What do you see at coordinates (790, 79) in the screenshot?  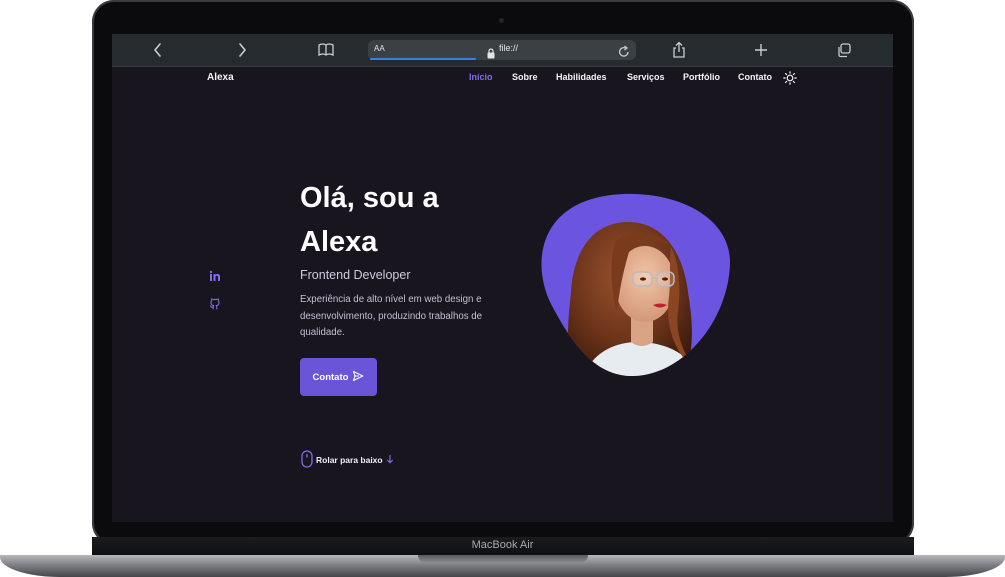 I see `sun-icon` at bounding box center [790, 79].